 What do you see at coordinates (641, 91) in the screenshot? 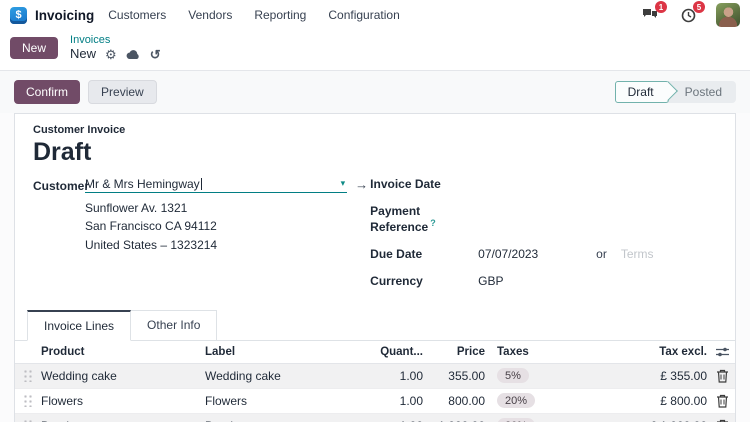
I see `status-draft: Draft` at bounding box center [641, 91].